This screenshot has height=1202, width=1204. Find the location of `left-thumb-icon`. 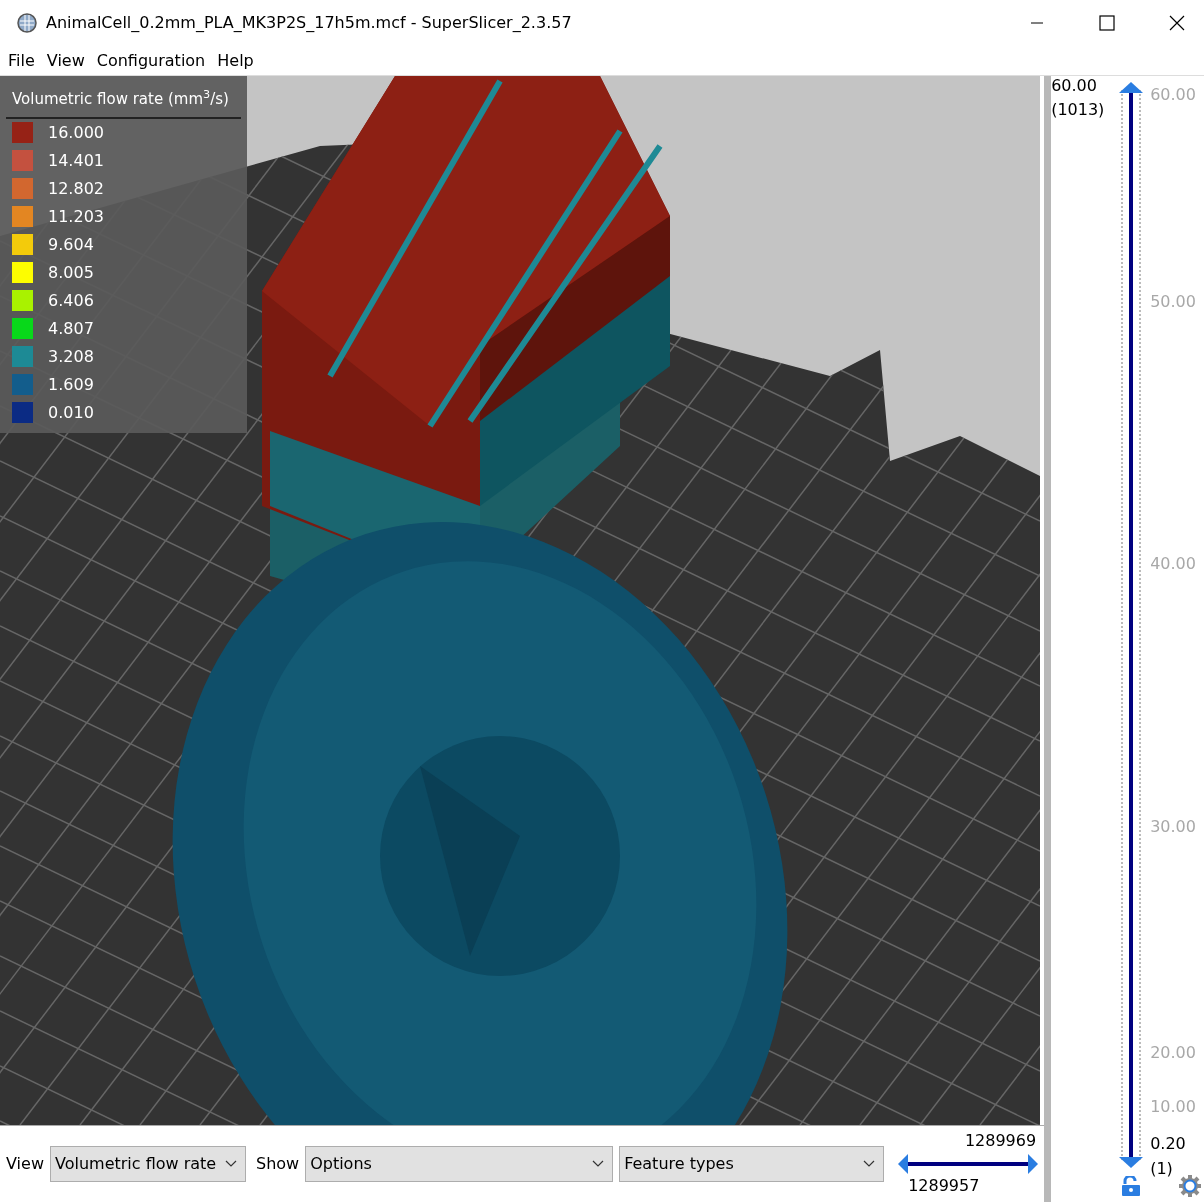

left-thumb-icon is located at coordinates (903, 1164).